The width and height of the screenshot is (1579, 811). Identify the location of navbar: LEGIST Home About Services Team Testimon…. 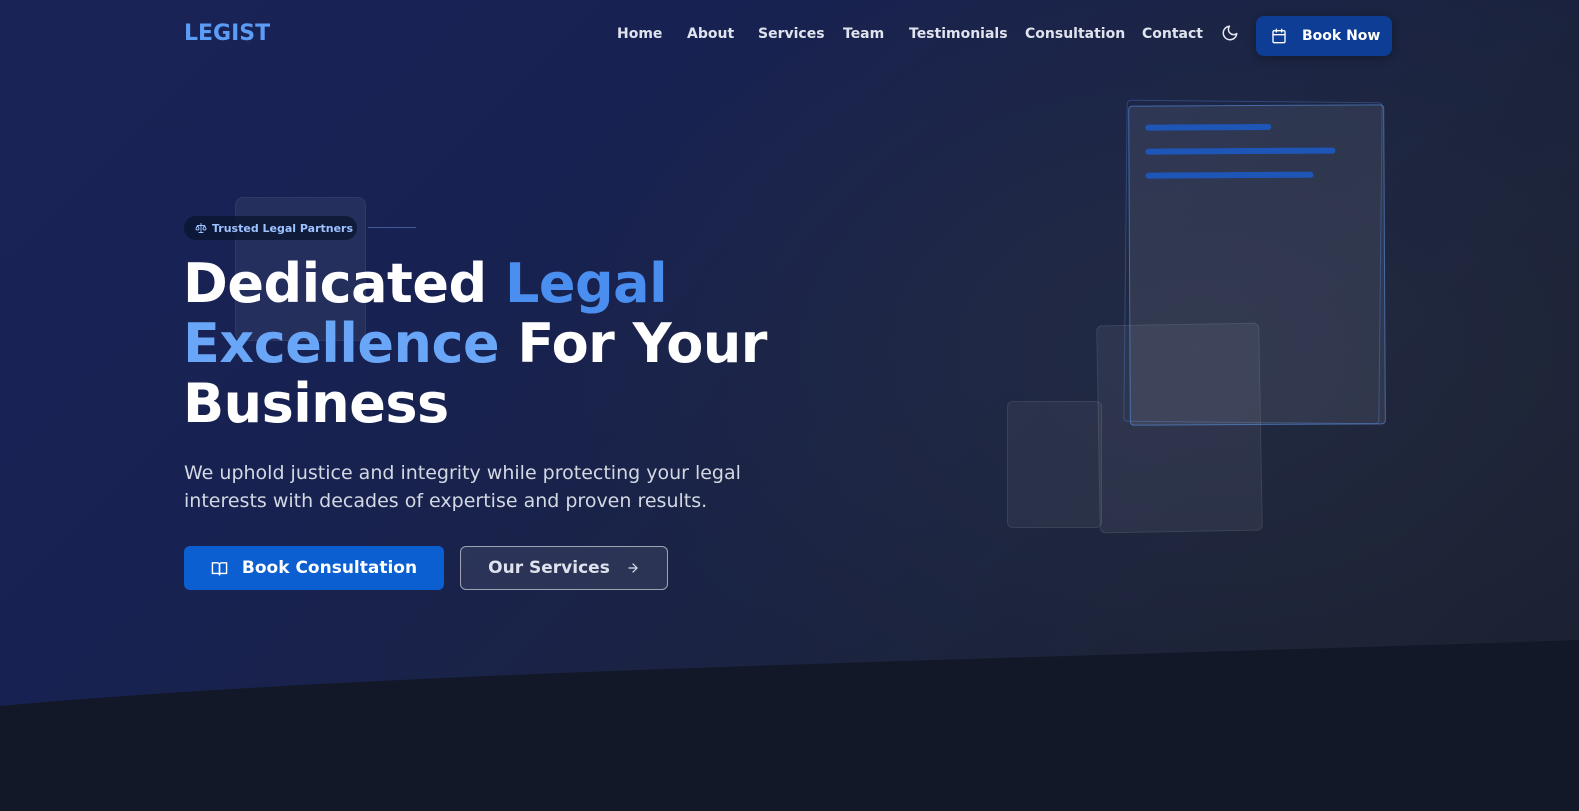
(789, 36).